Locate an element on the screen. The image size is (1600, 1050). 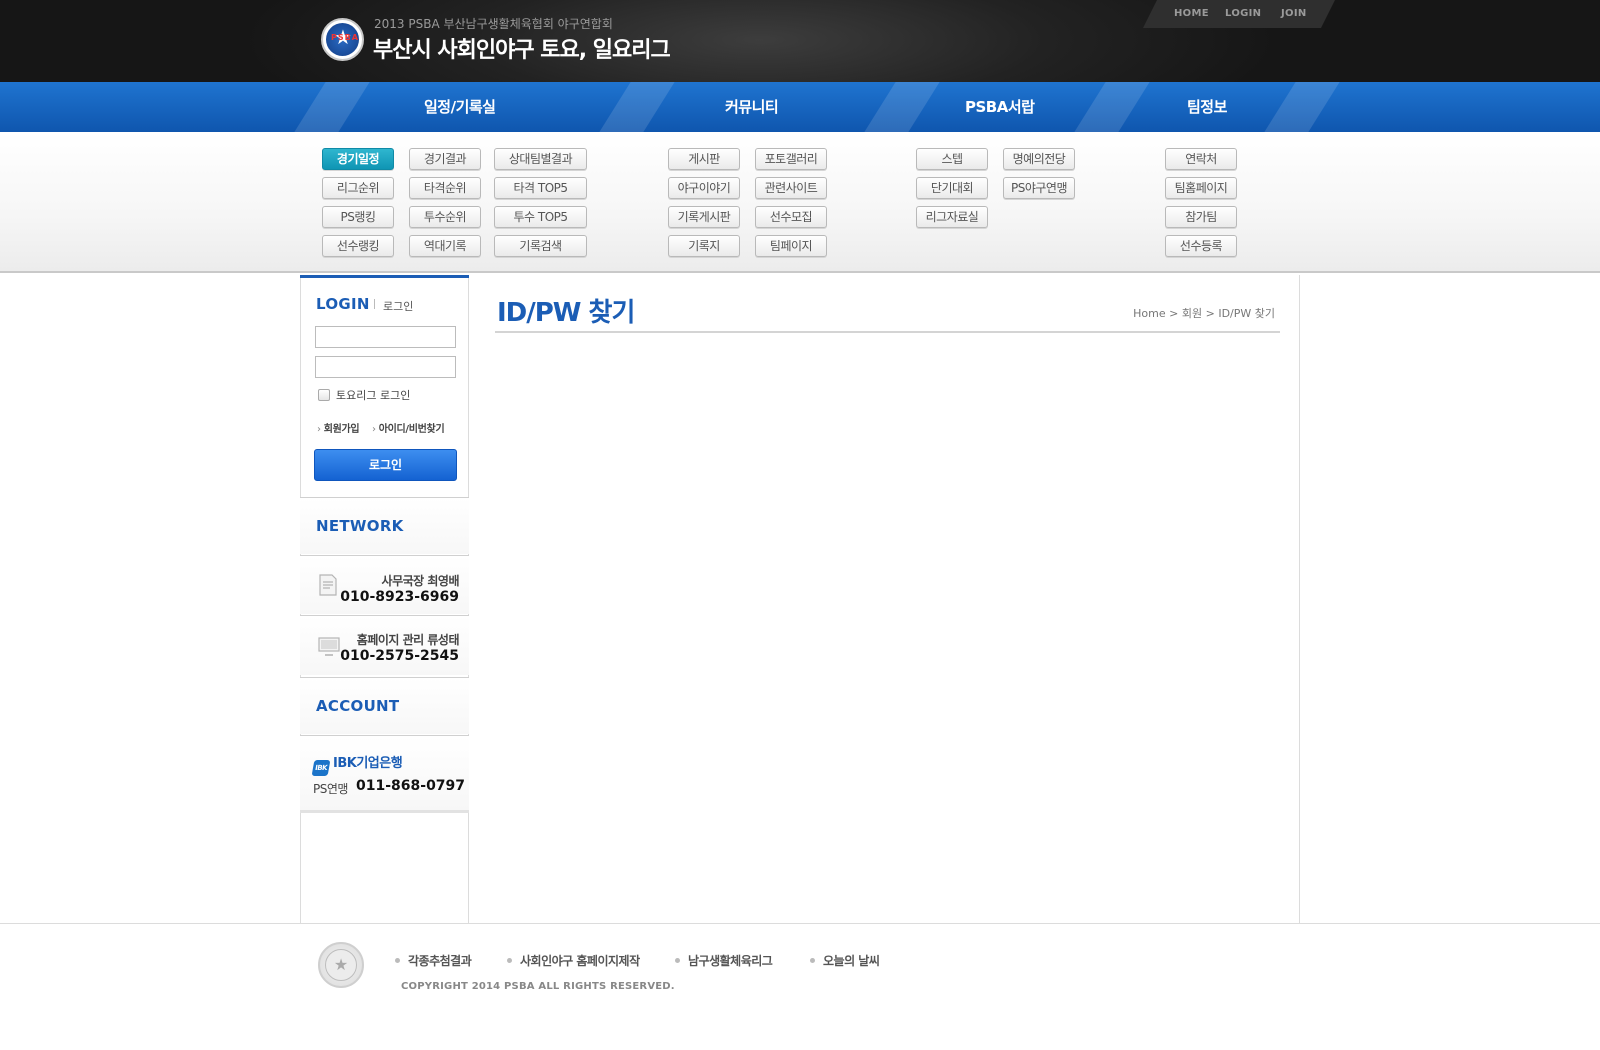
footer-link-homepage-build: 사회인야구 홈페이지제작 is located at coordinates (573, 960).